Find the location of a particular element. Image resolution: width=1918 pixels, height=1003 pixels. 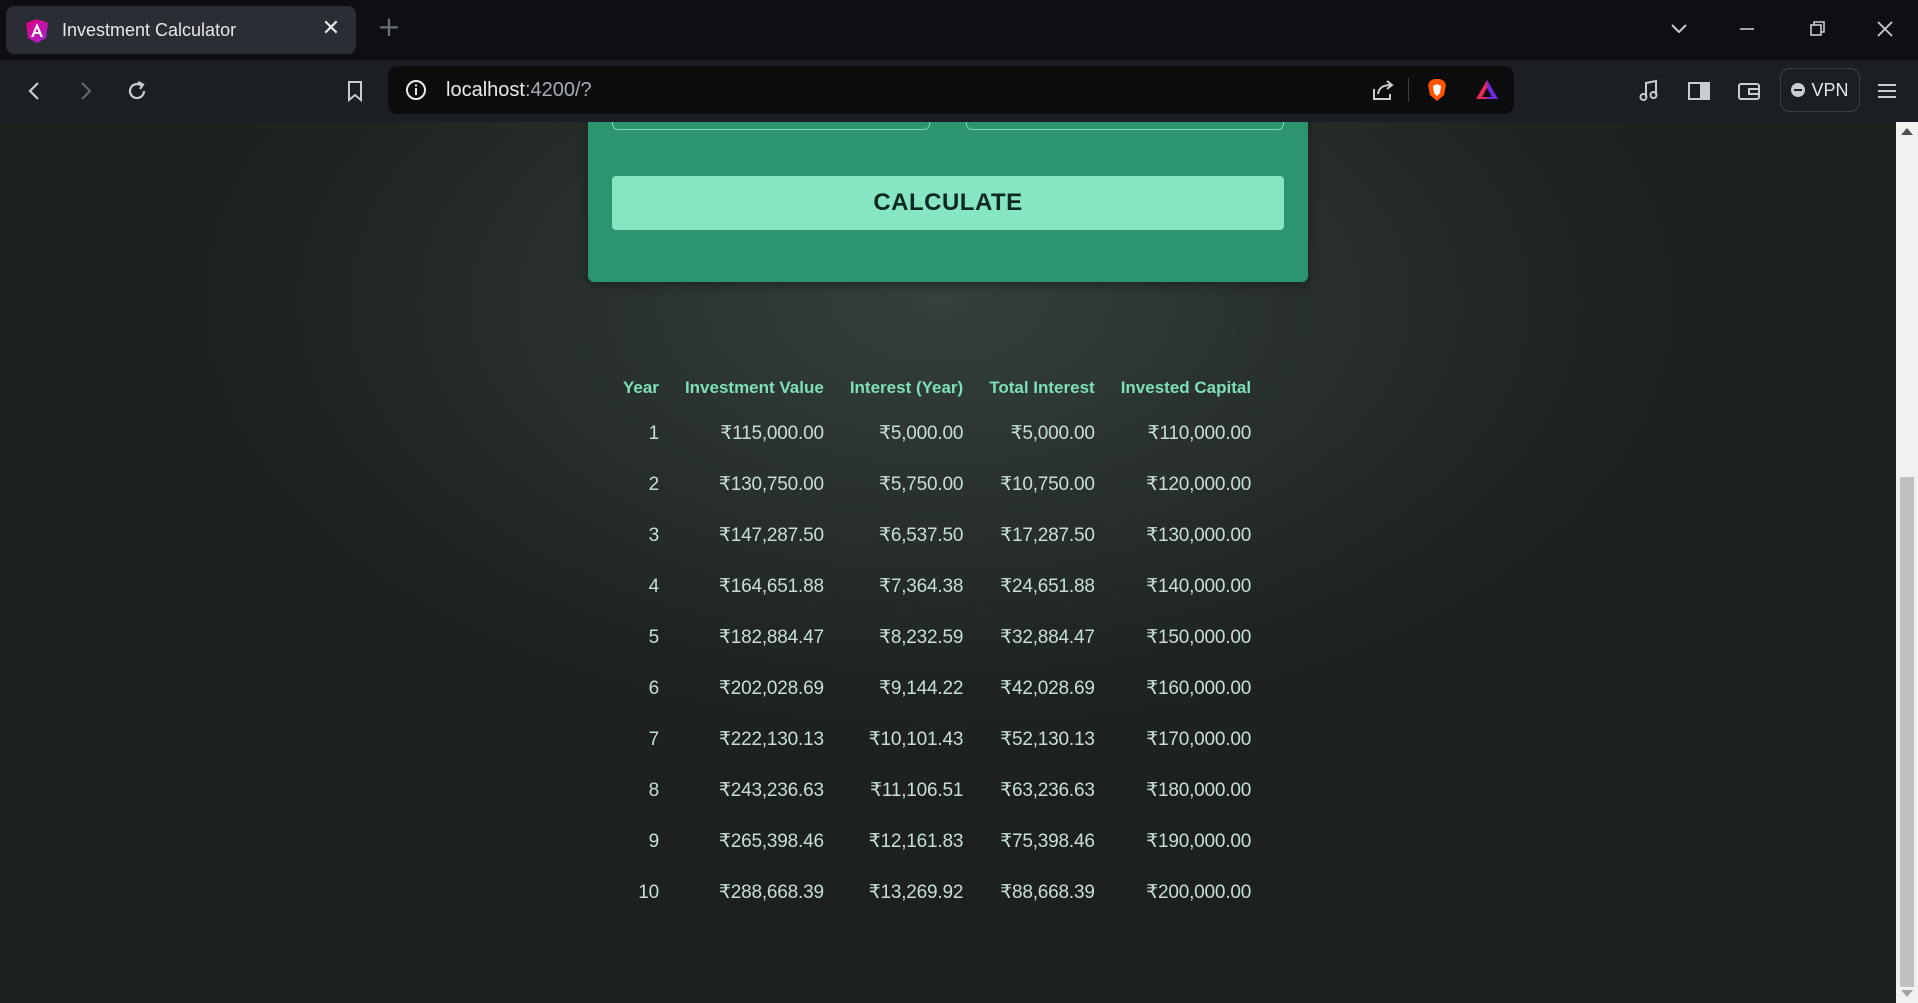

back-icon is located at coordinates (35, 91).